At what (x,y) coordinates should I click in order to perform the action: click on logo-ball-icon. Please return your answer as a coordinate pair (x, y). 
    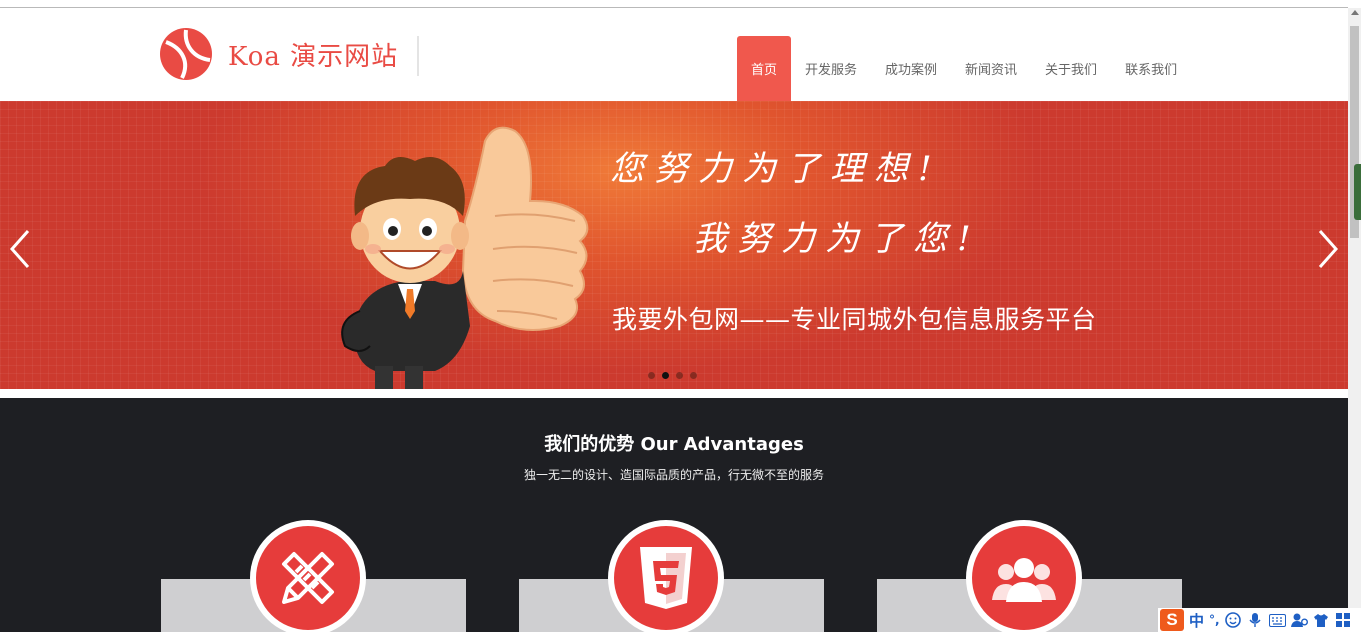
    Looking at the image, I should click on (186, 54).